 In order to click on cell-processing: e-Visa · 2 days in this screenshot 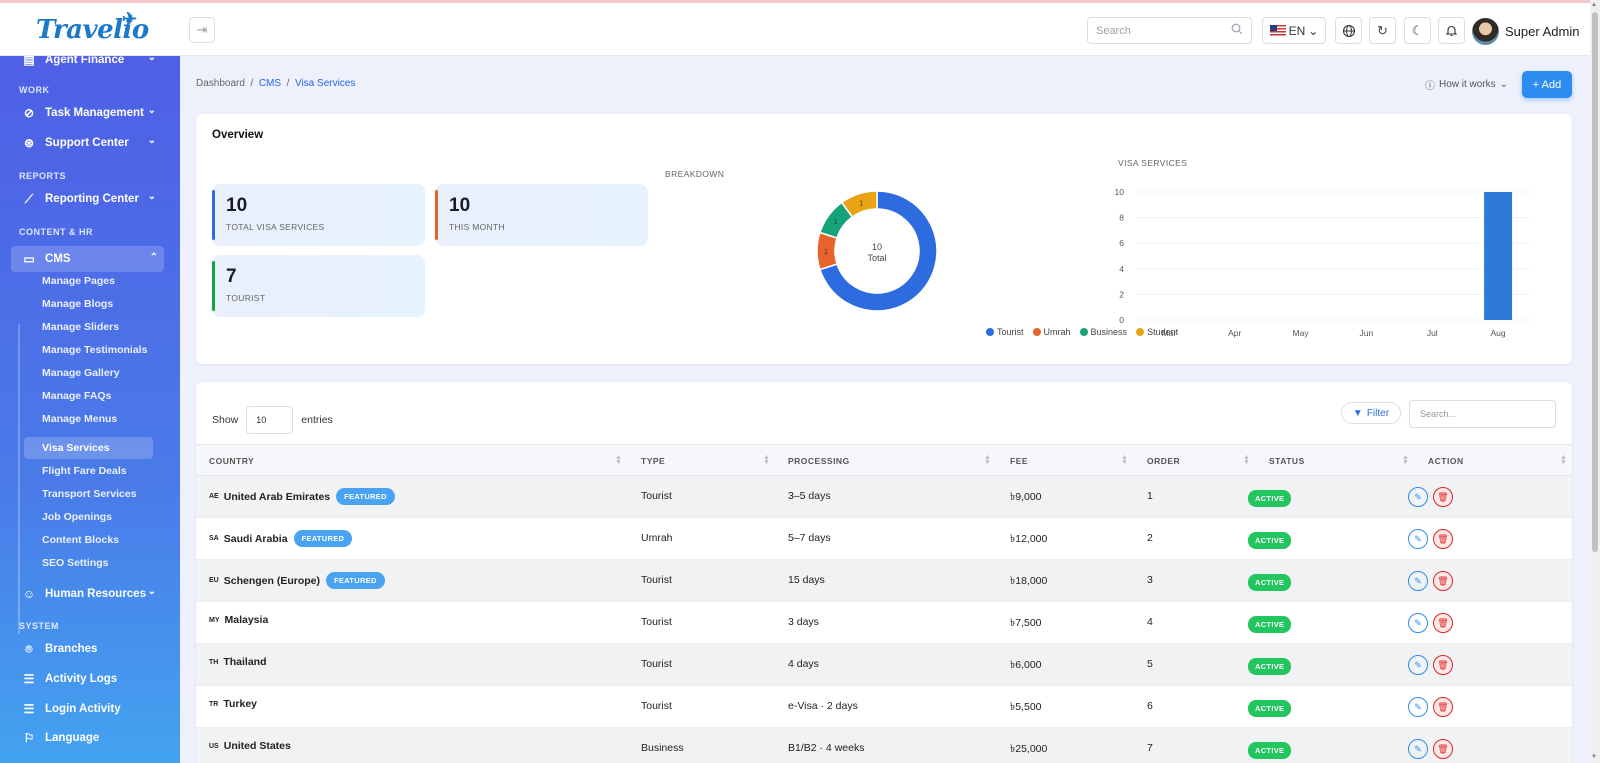, I will do `click(823, 706)`.